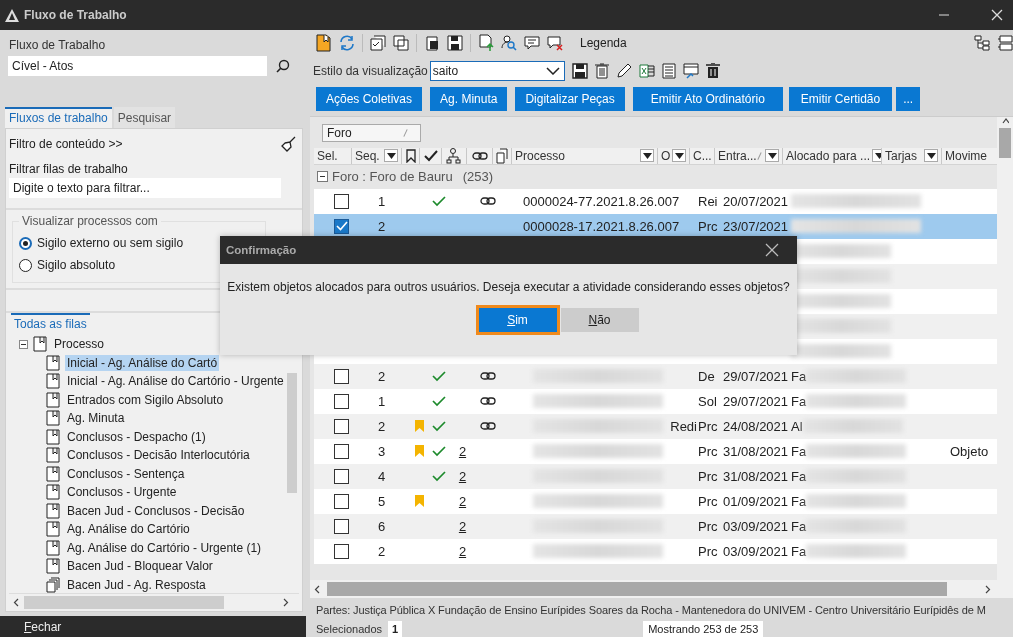  Describe the element at coordinates (486, 42) in the screenshot. I see `document-upload-icon` at that location.